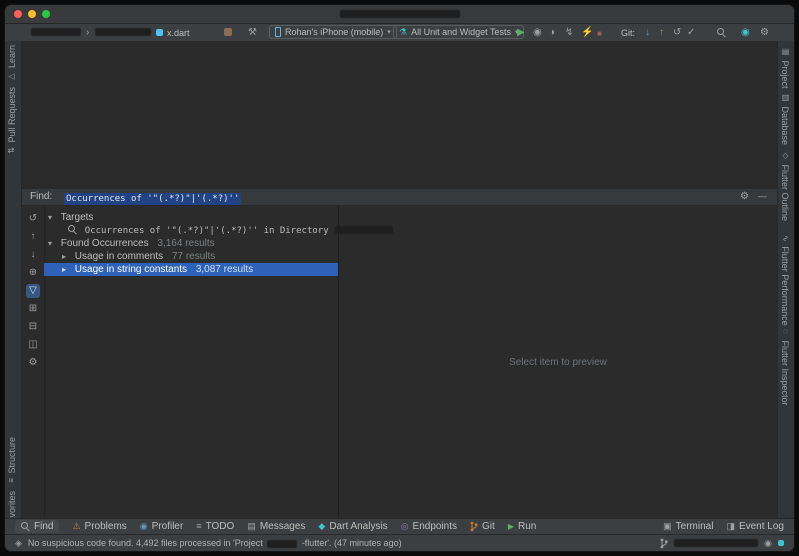  Describe the element at coordinates (33, 345) in the screenshot. I see `preview-toggle-icon: ◫` at that location.